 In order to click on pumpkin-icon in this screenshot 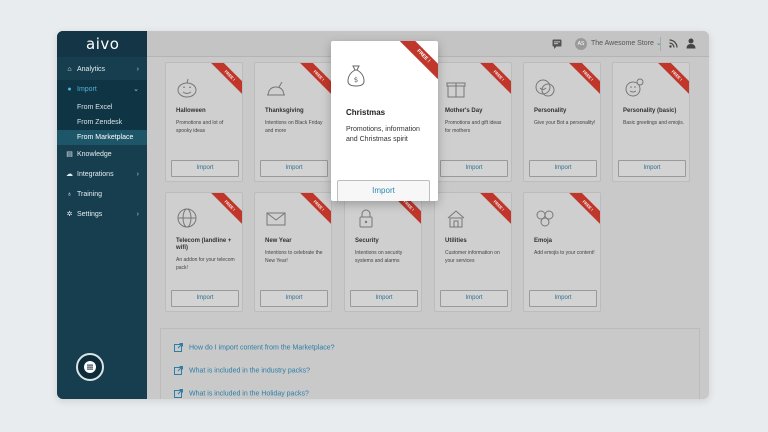, I will do `click(187, 88)`.